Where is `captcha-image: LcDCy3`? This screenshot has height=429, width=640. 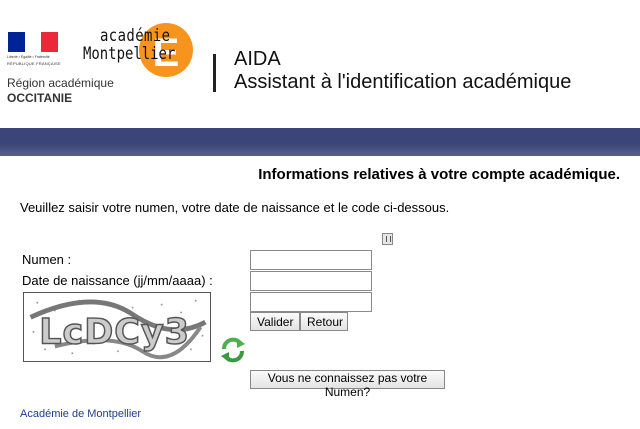
captcha-image: LcDCy3 is located at coordinates (117, 327).